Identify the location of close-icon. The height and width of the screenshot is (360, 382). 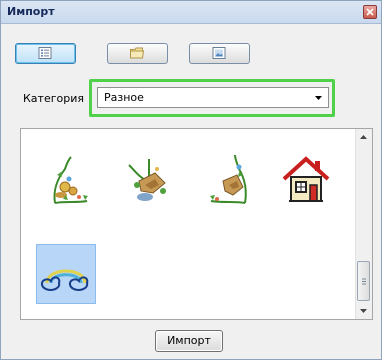
(370, 12).